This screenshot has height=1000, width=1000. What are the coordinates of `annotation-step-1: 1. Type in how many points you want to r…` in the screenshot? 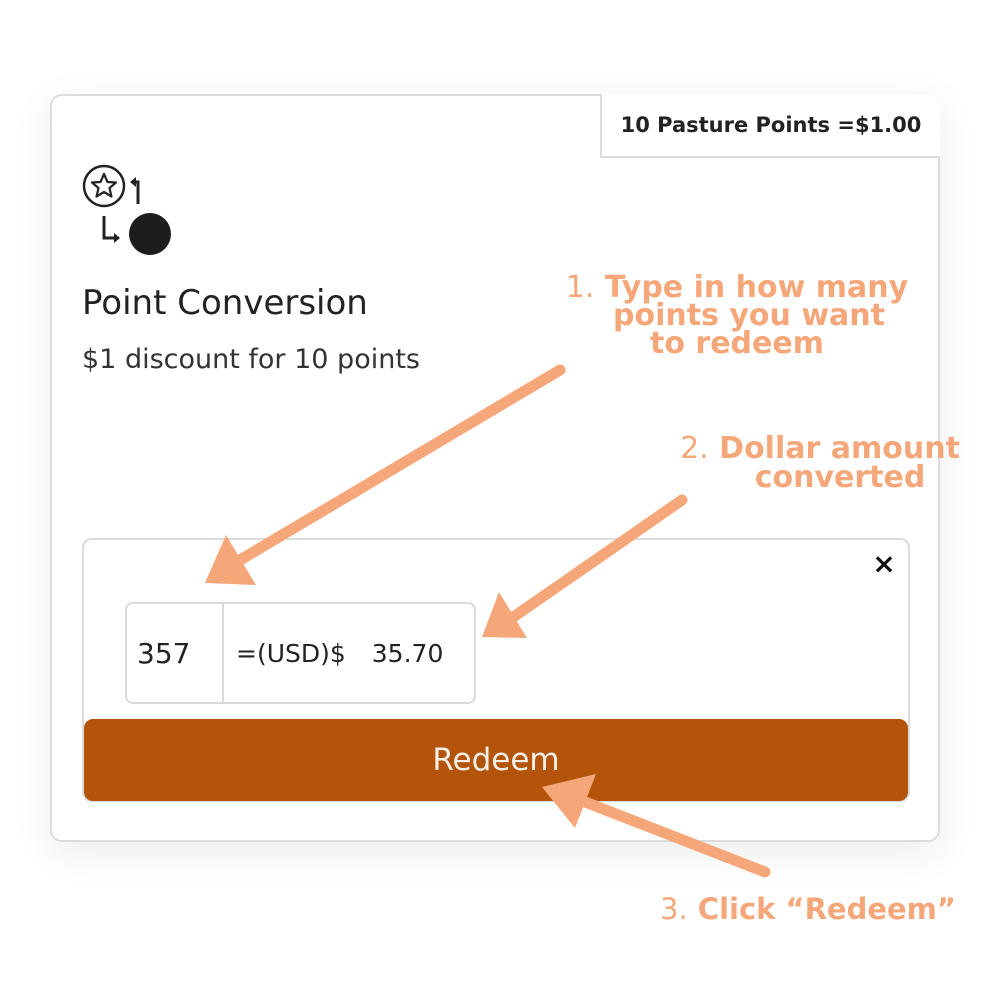 It's located at (737, 317).